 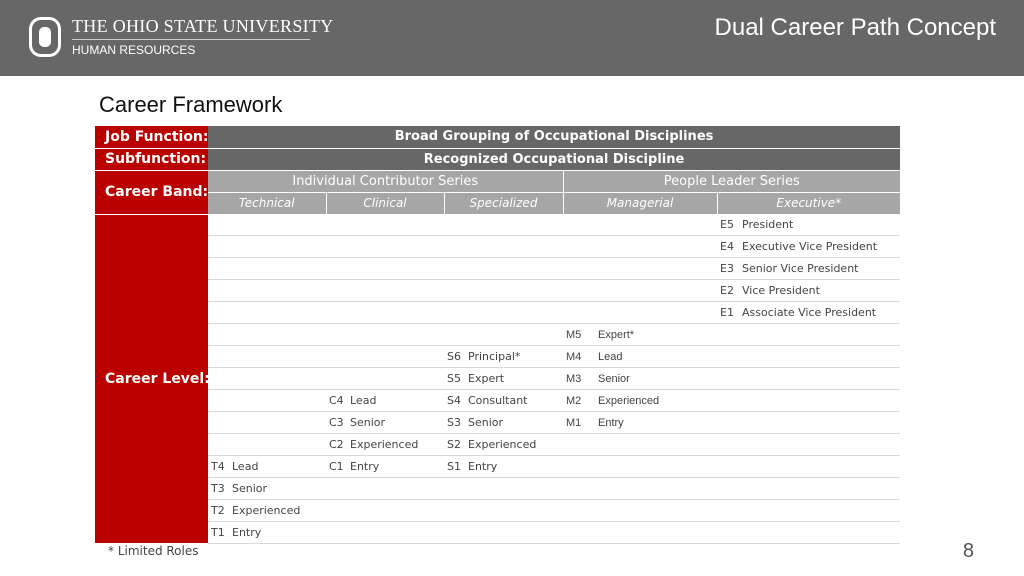 I want to click on career-level-row: T1 Entry, so click(x=498, y=533).